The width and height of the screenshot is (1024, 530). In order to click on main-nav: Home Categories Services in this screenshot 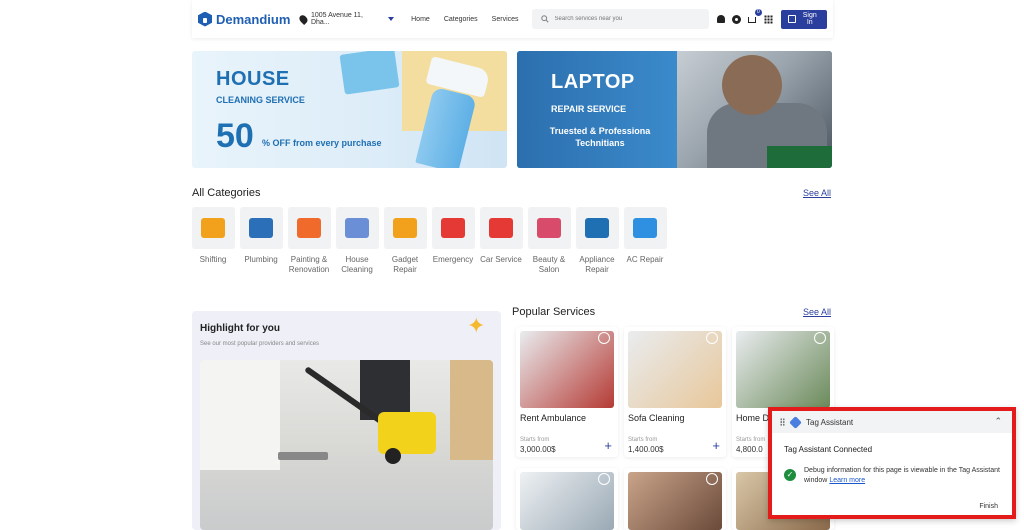, I will do `click(464, 19)`.